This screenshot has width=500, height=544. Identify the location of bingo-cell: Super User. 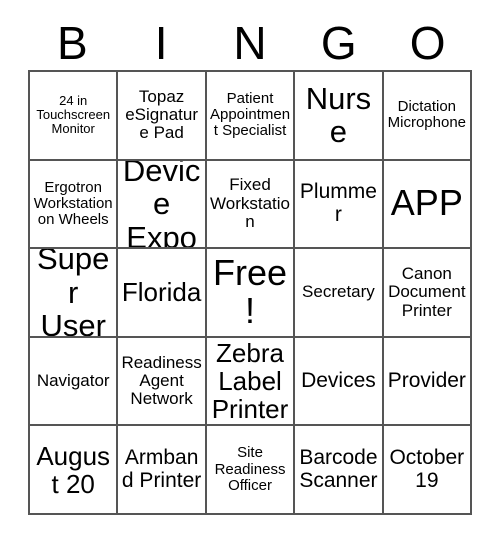
(74, 293).